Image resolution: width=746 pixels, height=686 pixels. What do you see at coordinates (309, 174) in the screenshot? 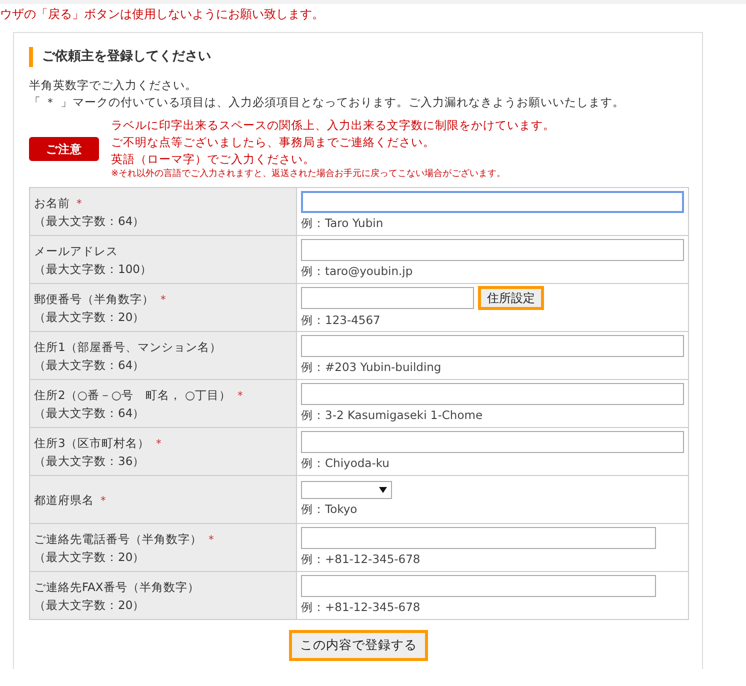
I see `caution-note: ※それ以外の言語でご入力されますと、返送された場合お手元に戻ってこない場合がございます。` at bounding box center [309, 174].